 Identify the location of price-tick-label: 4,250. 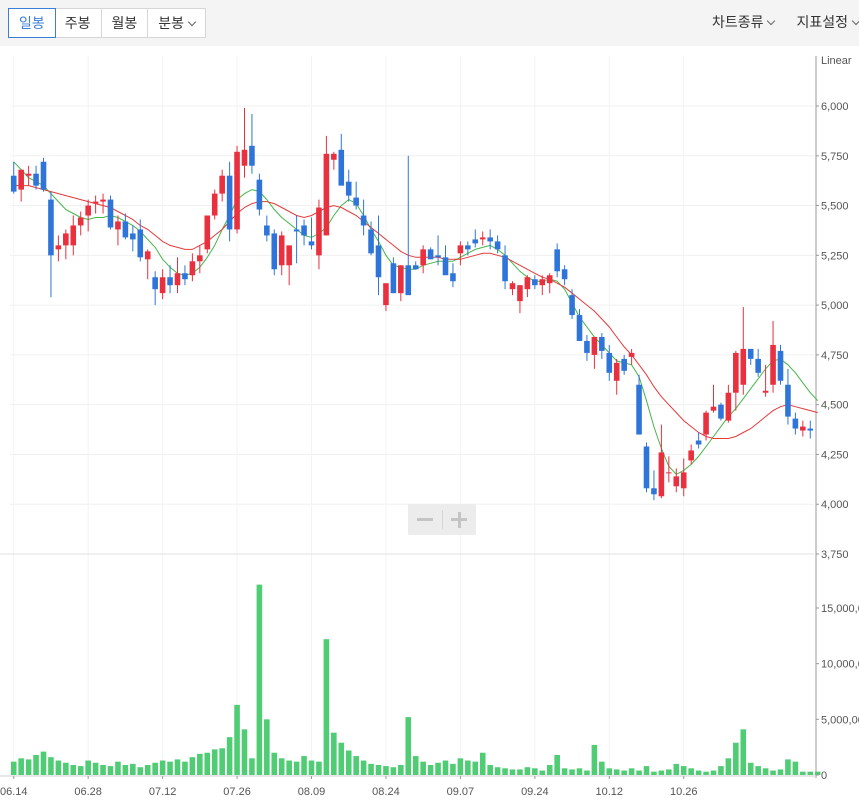
(835, 455).